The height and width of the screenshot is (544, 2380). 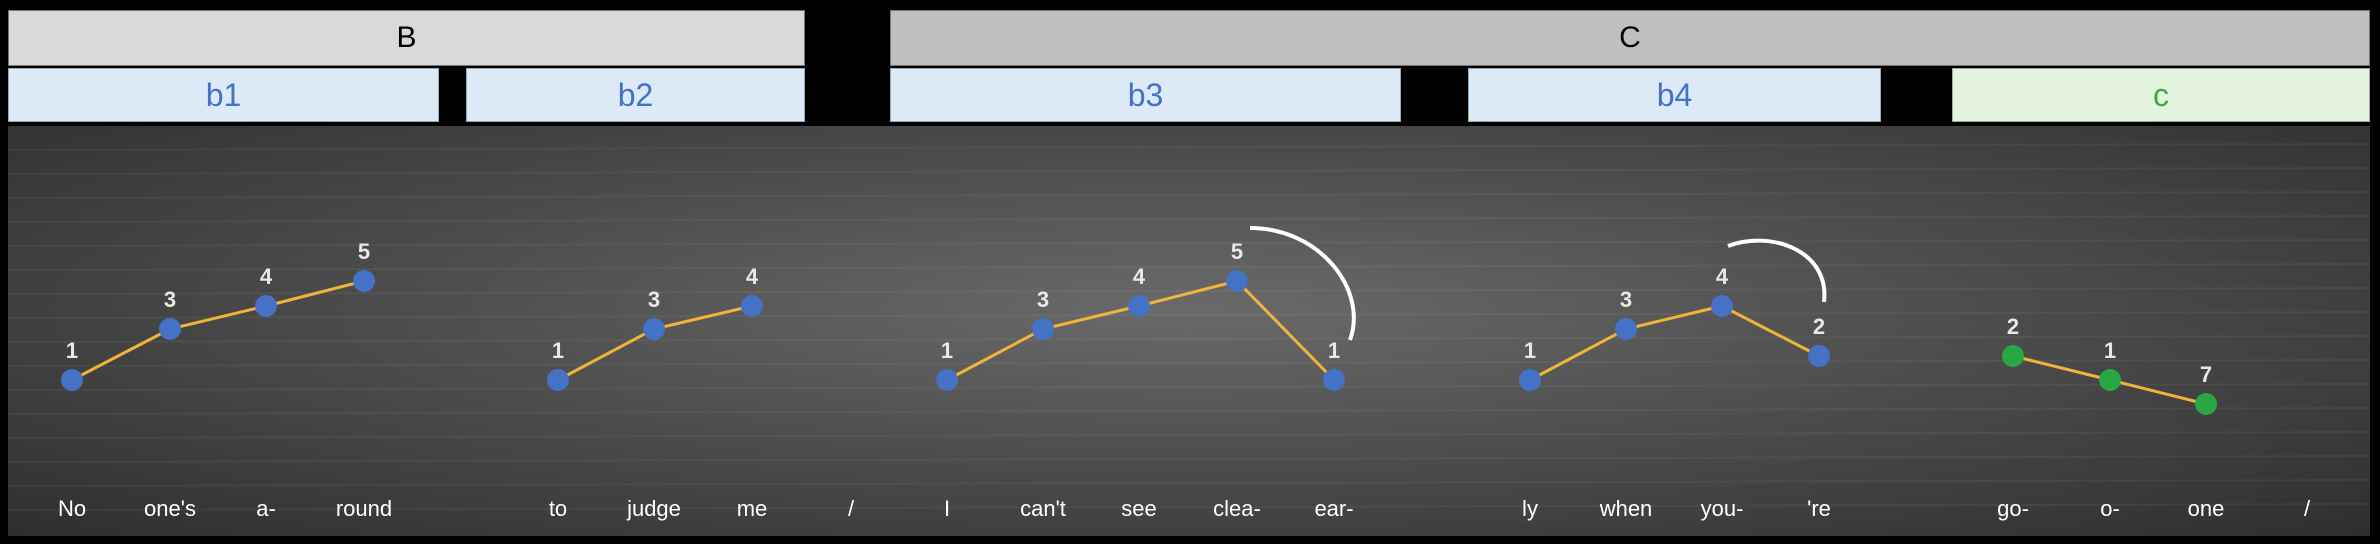 I want to click on lyric-syllable: a-, so click(x=266, y=508).